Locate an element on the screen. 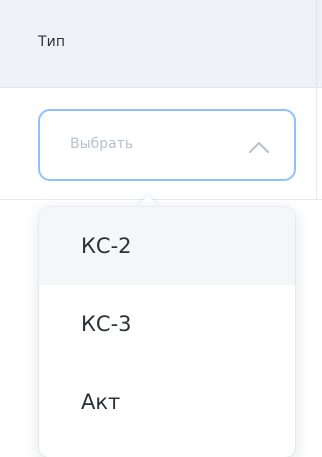  option-ks-3: КС-3 is located at coordinates (167, 324).